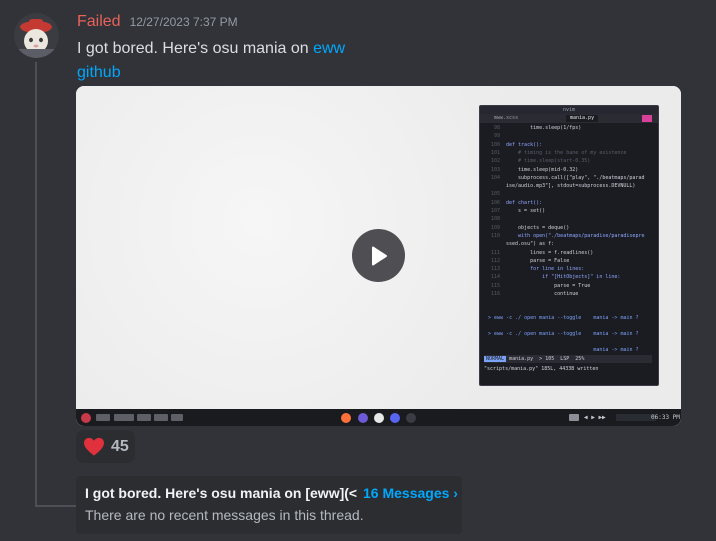 Image resolution: width=716 pixels, height=541 pixels. What do you see at coordinates (120, 446) in the screenshot?
I see `reaction-count: 45` at bounding box center [120, 446].